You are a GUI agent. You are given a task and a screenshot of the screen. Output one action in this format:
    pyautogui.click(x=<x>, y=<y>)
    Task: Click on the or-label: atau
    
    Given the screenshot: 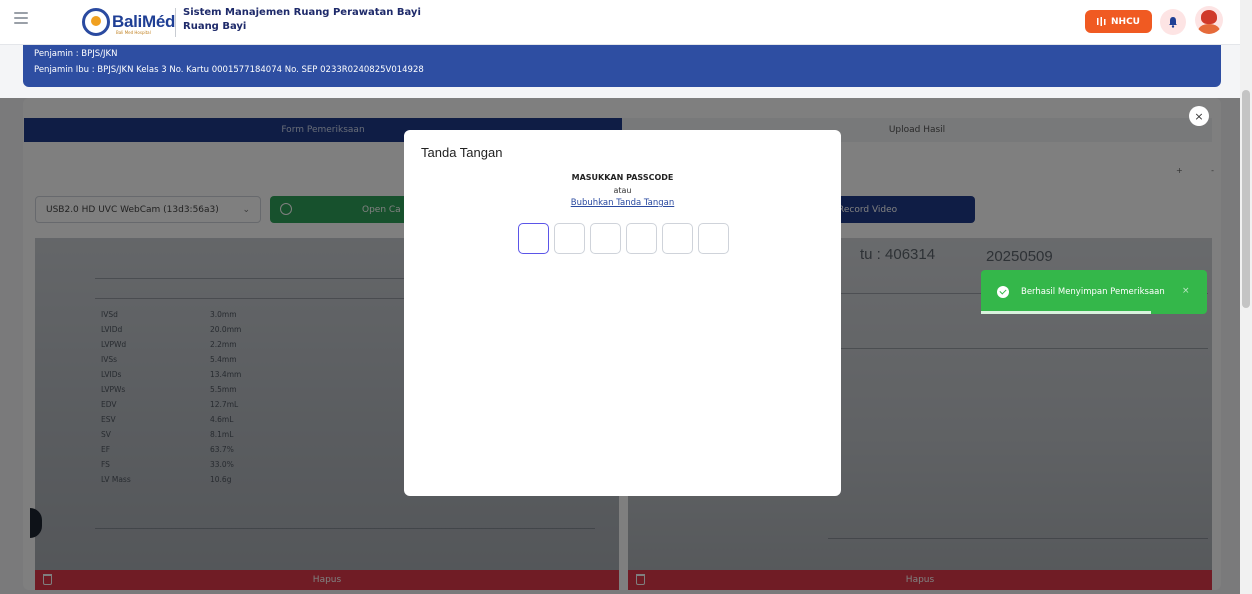 What is the action you would take?
    pyautogui.click(x=622, y=190)
    